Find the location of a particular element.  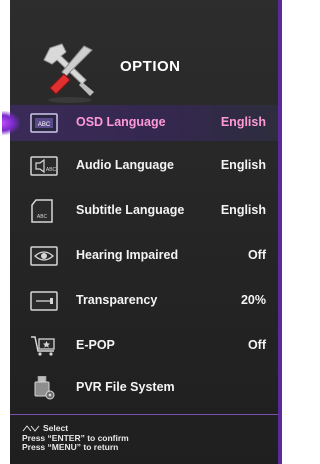

menu-item-label: OSD Language is located at coordinates (121, 122).